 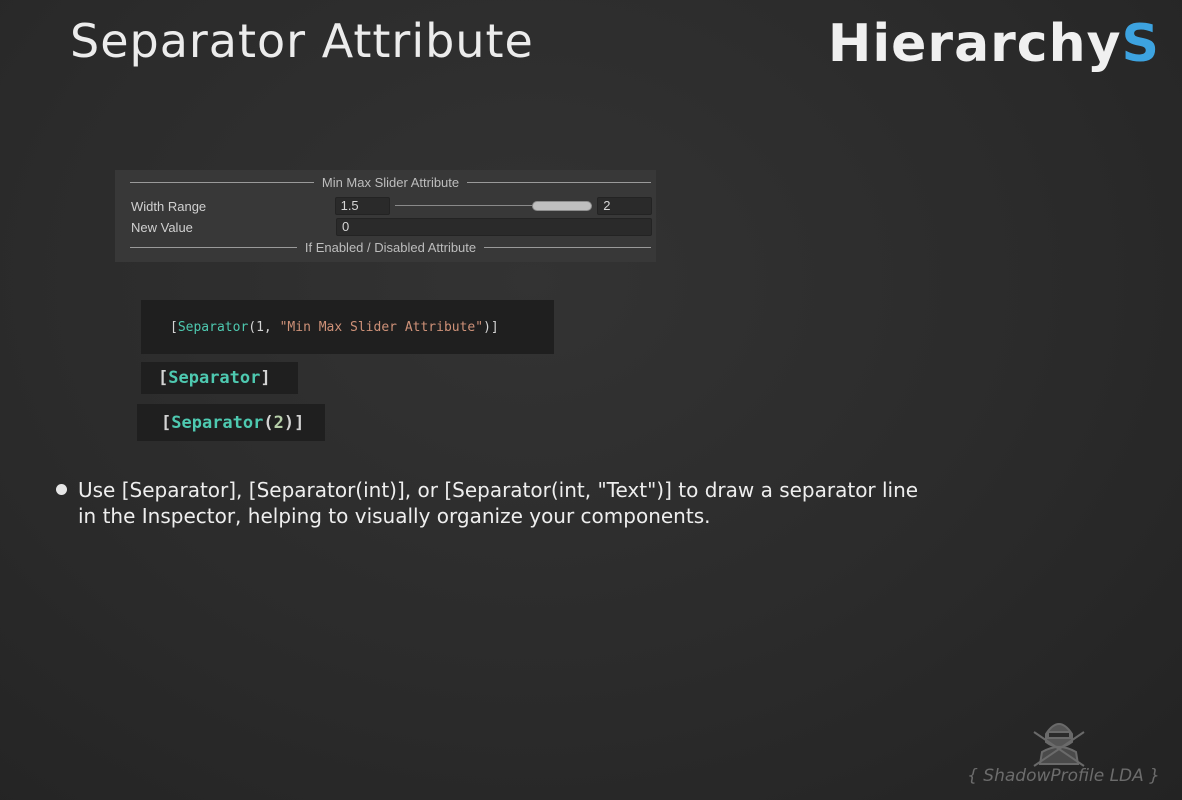 I want to click on separator-if-enabled: If Enabled / Disabled Attribute, so click(x=390, y=247).